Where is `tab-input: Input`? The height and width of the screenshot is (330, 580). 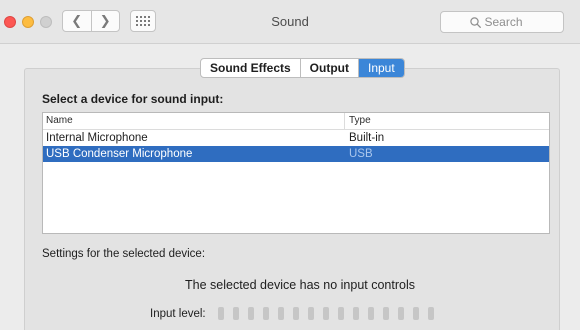
tab-input: Input is located at coordinates (381, 68).